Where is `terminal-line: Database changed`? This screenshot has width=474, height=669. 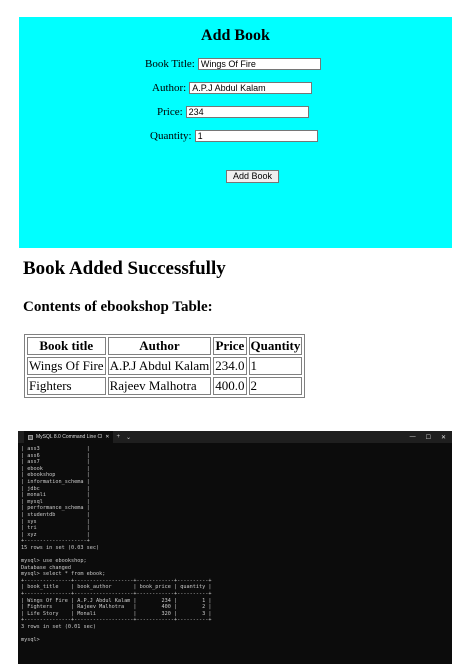
terminal-line: Database changed is located at coordinates (46, 567).